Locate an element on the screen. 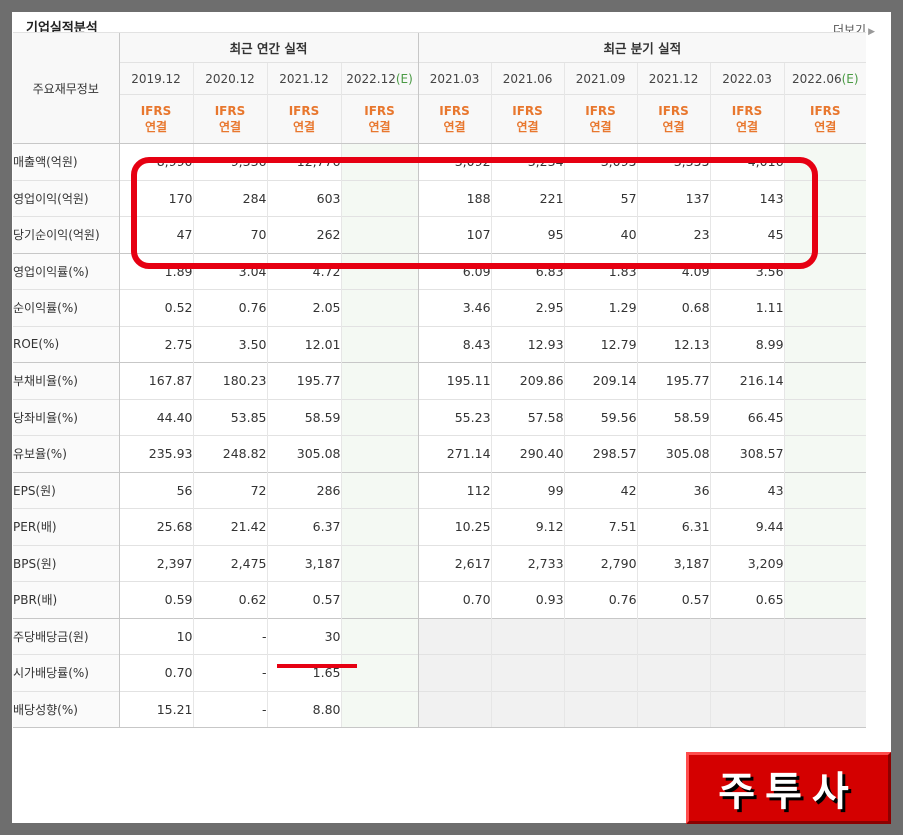 The image size is (903, 835). table-cell: 12.93 is located at coordinates (527, 344).